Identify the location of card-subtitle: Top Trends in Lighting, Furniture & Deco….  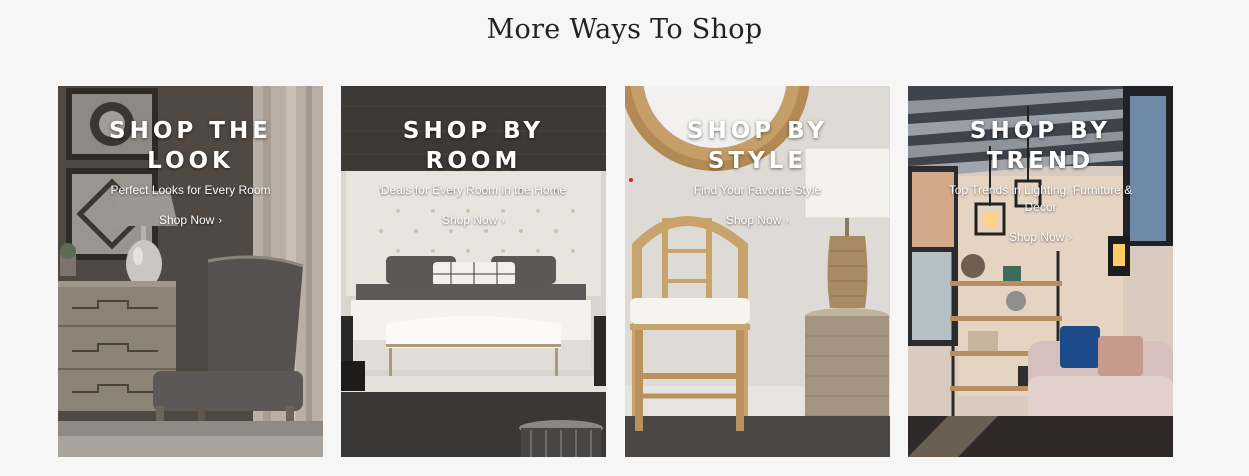
(1040, 198).